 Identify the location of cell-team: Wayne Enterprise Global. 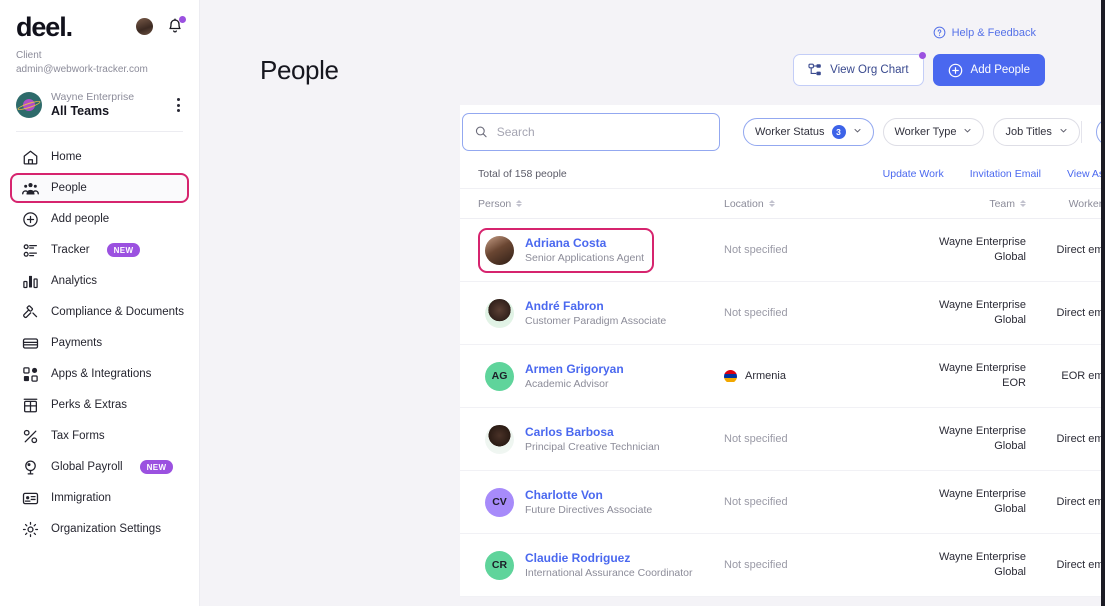
(976, 313).